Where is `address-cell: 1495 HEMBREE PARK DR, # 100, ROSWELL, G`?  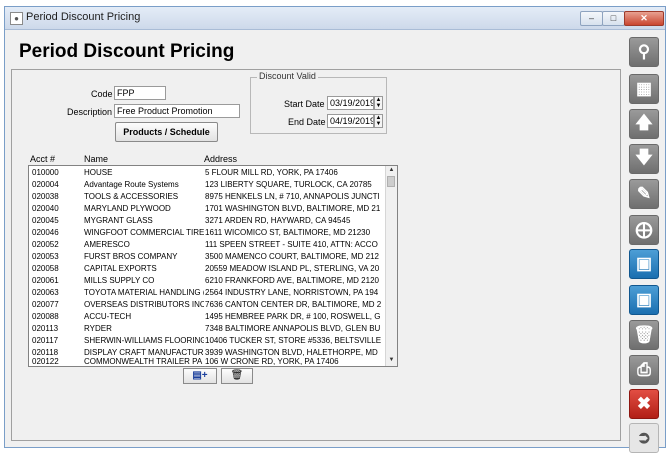
address-cell: 1495 HEMBREE PARK DR, # 100, ROSWELL, G is located at coordinates (293, 316).